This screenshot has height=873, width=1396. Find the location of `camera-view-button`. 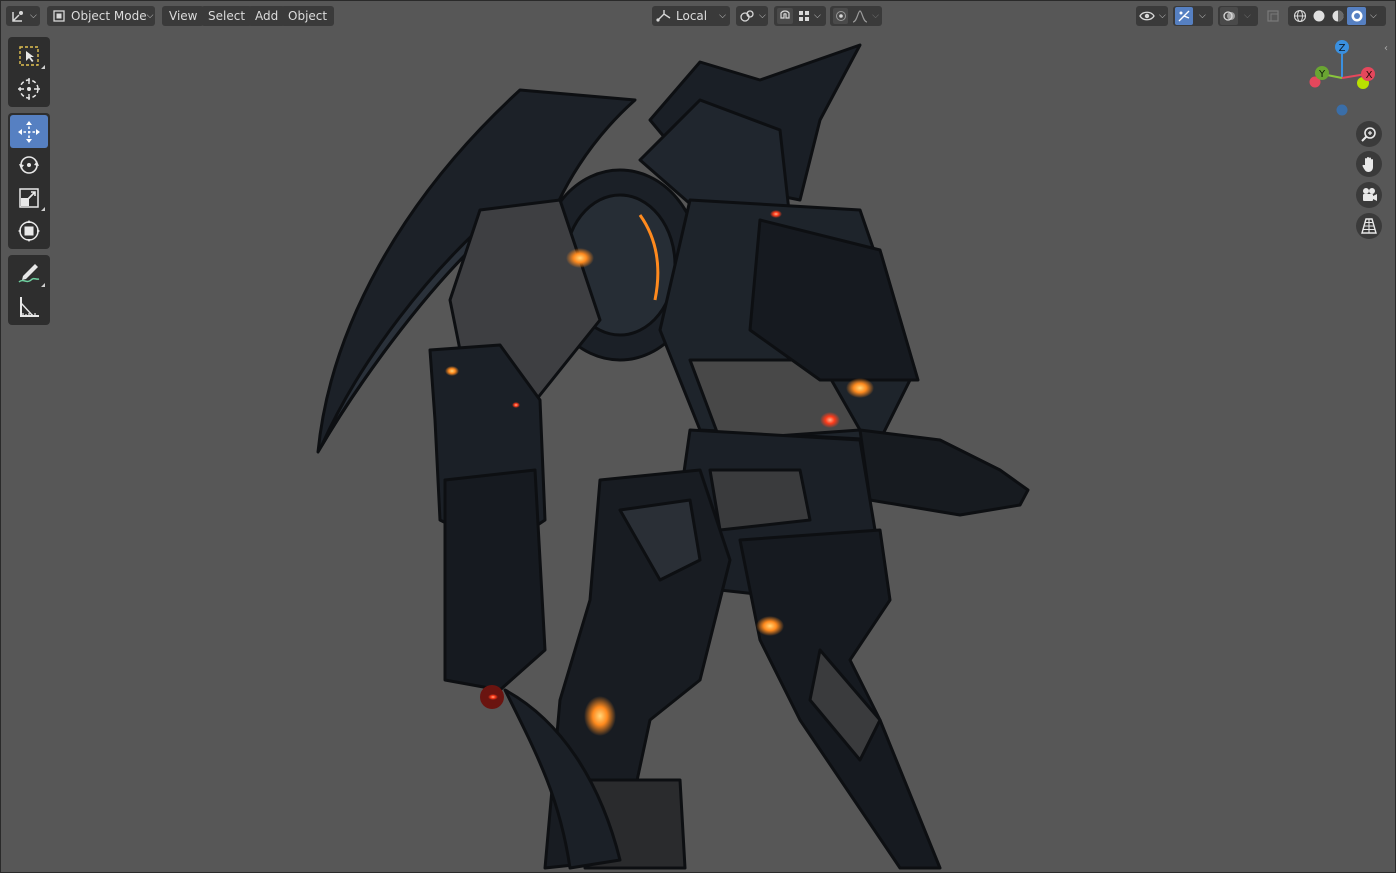

camera-view-button is located at coordinates (1369, 195).